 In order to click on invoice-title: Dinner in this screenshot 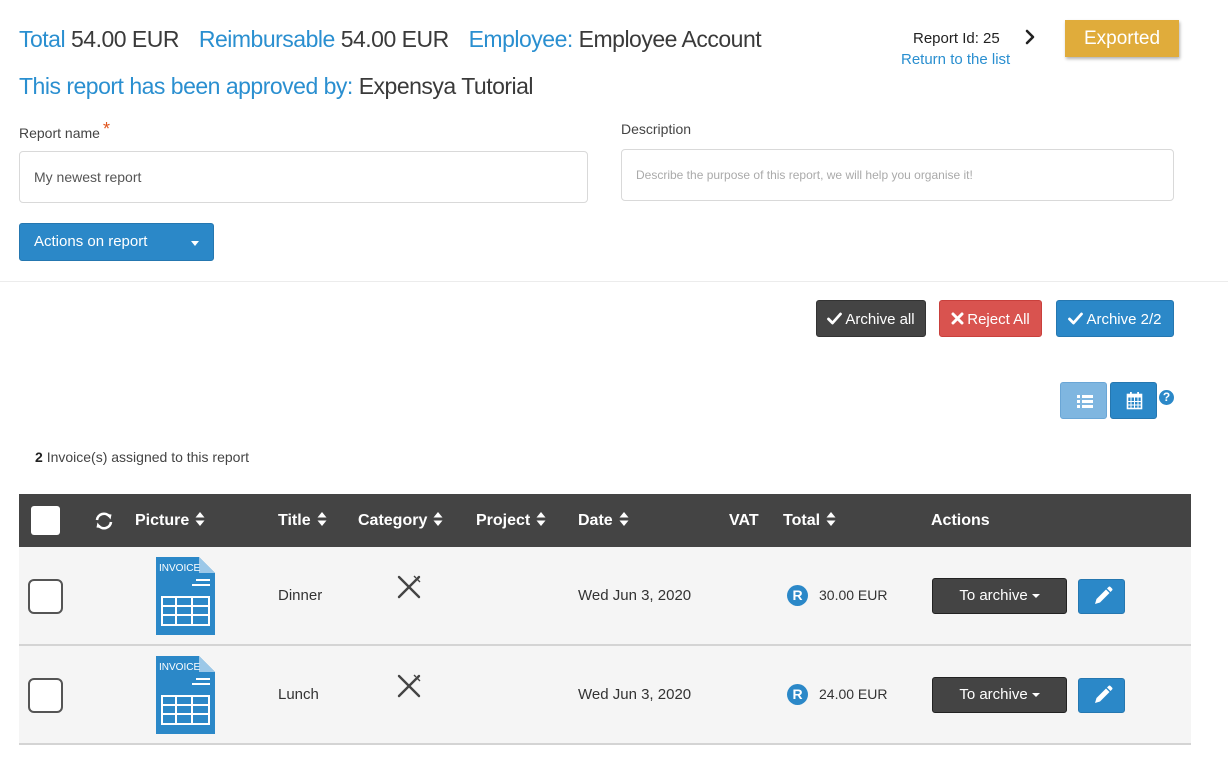, I will do `click(300, 595)`.